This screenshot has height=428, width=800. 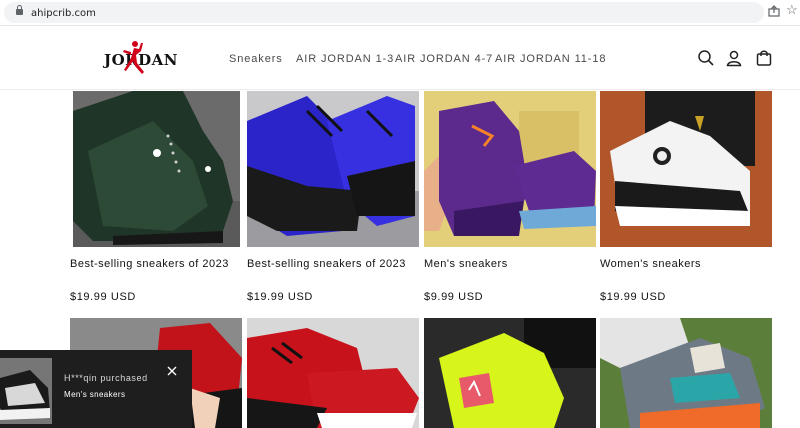 What do you see at coordinates (256, 59) in the screenshot?
I see `nav-sneakers: Sneakers` at bounding box center [256, 59].